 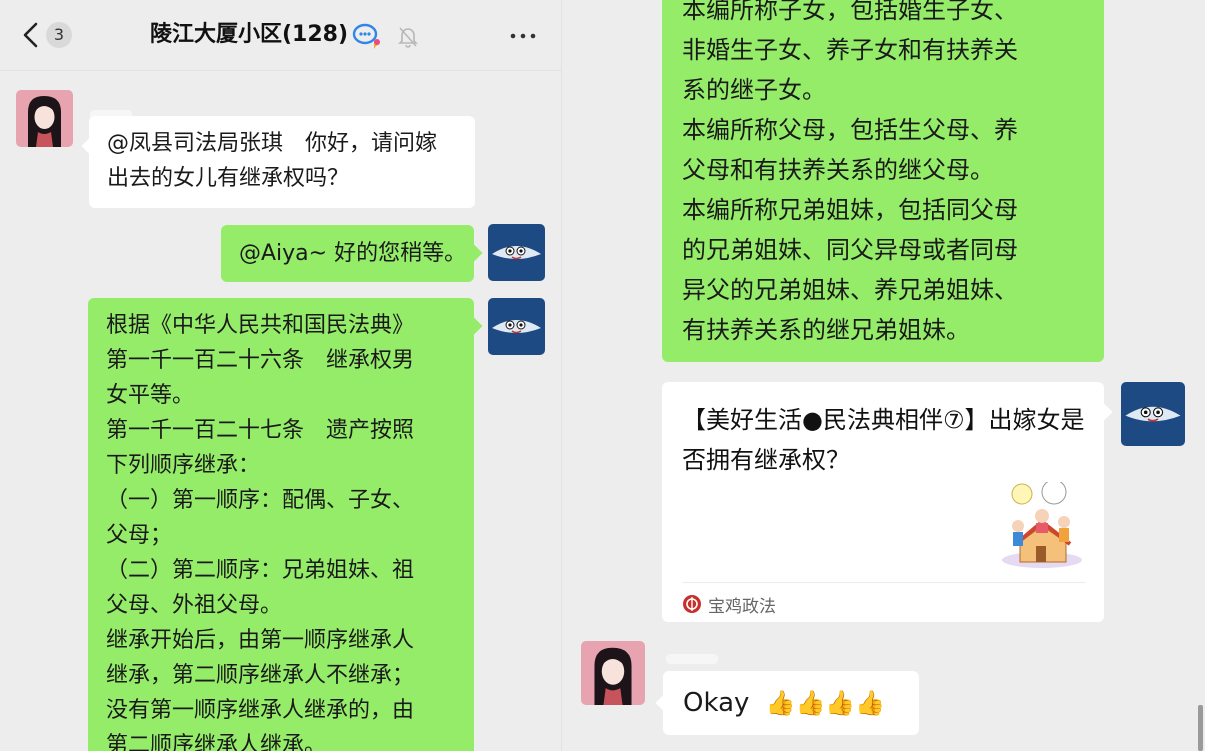 I want to click on message-text: @凤县司法局张琪 你好，请问嫁, so click(x=272, y=143).